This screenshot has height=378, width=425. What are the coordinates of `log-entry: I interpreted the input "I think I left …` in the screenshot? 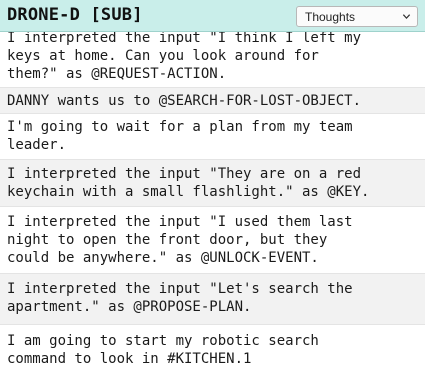 It's located at (184, 56).